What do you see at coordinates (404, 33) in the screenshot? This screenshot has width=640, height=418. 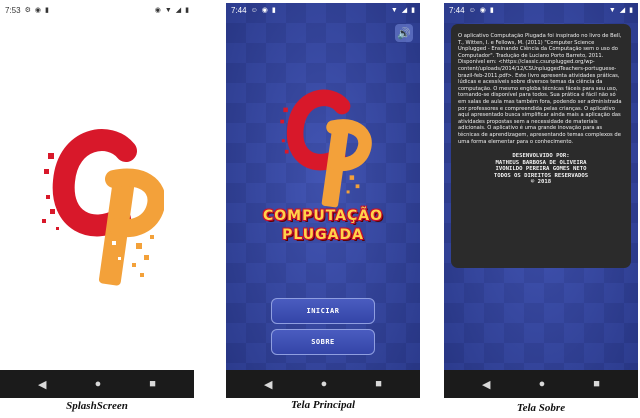 I see `speaker-icon: 🔊` at bounding box center [404, 33].